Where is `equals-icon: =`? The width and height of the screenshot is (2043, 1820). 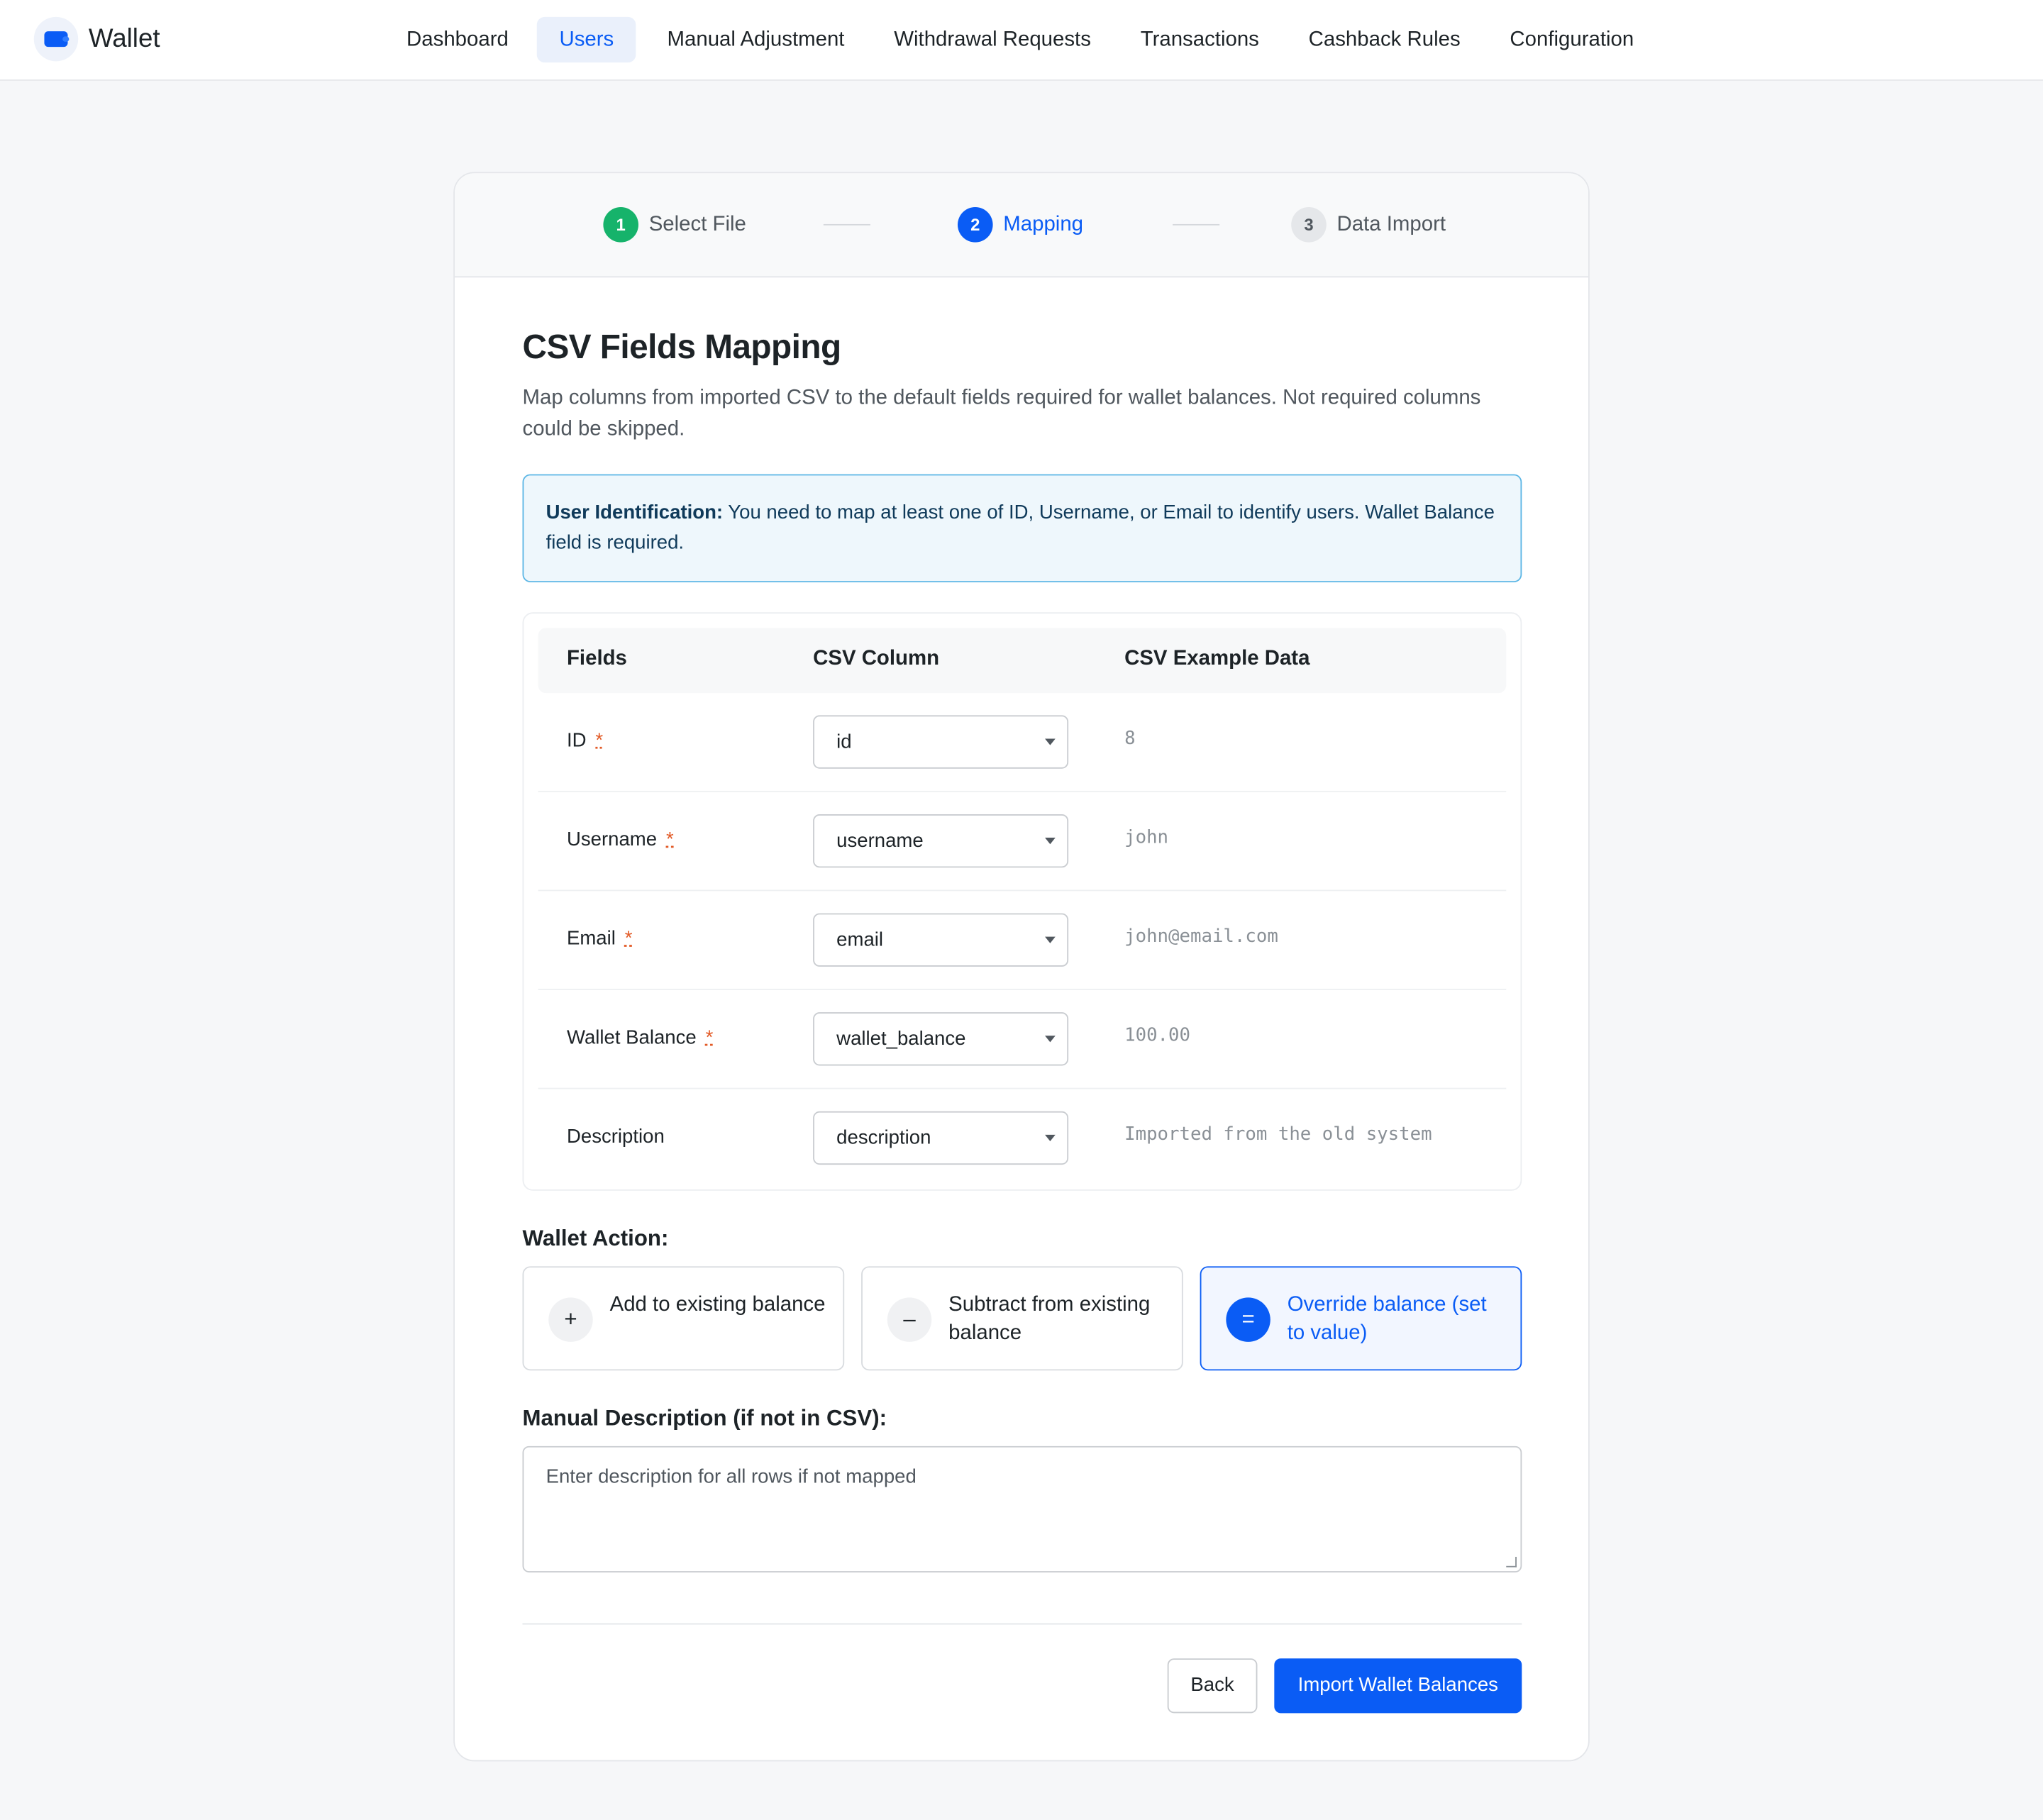 equals-icon: = is located at coordinates (1248, 1319).